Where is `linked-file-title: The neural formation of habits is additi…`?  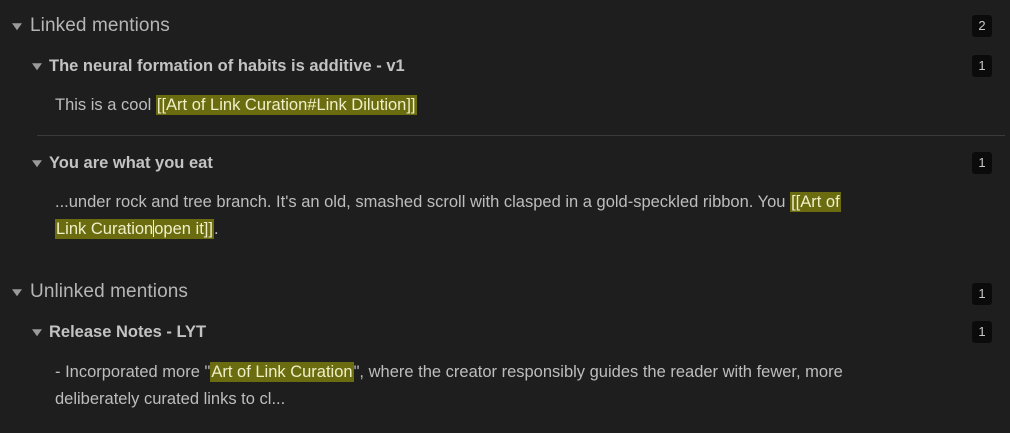
linked-file-title: The neural formation of habits is additi… is located at coordinates (227, 66).